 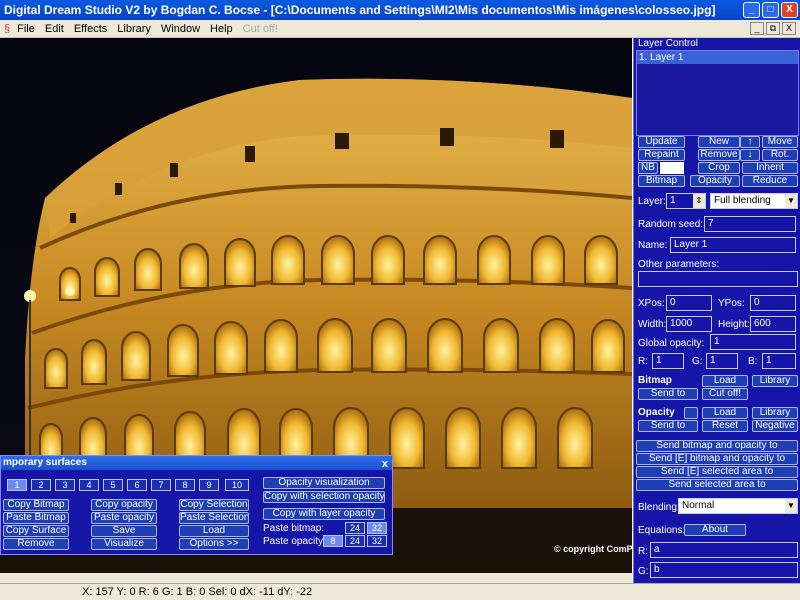 I want to click on send-selected-area-button: Send selected area to, so click(x=717, y=485).